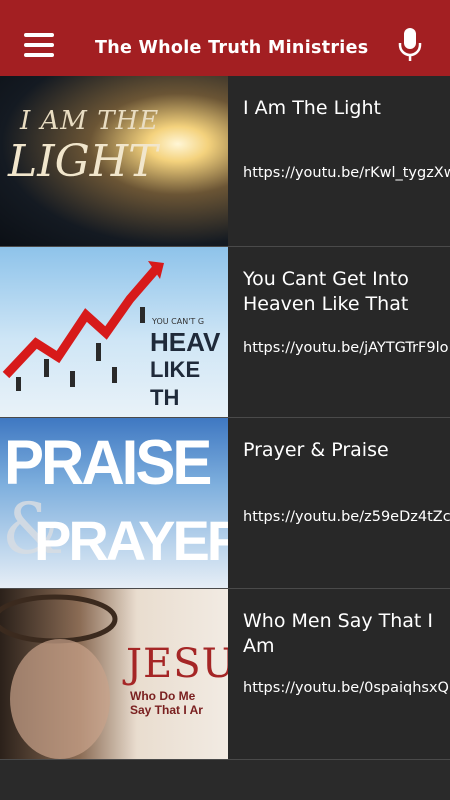  Describe the element at coordinates (83, 161) in the screenshot. I see `thumbnail-text: LIGHT` at that location.